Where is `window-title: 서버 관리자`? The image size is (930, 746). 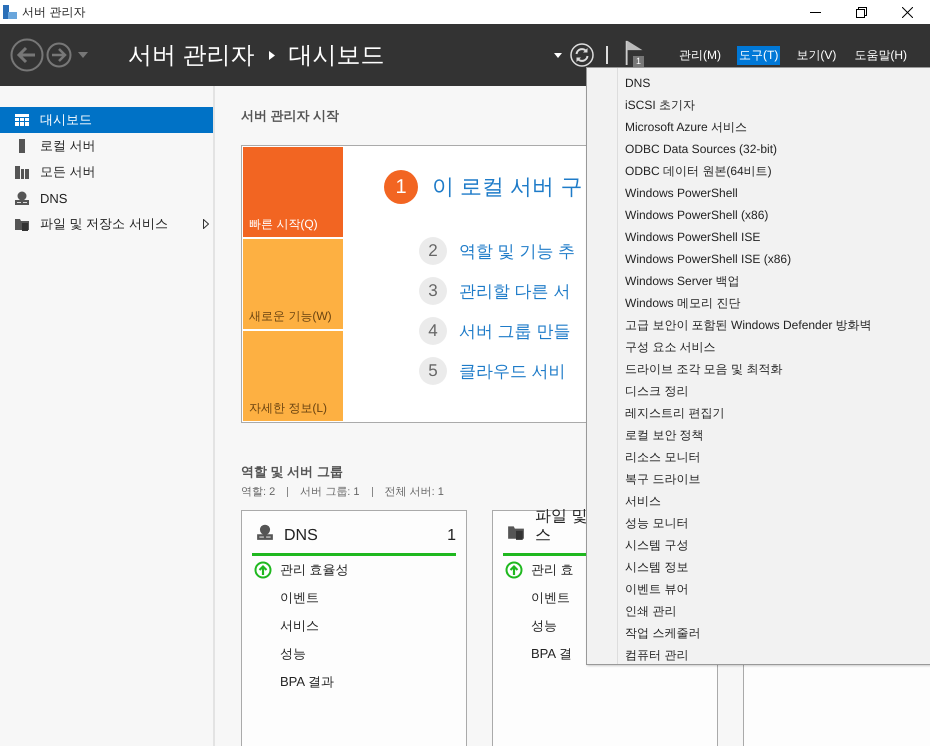
window-title: 서버 관리자 is located at coordinates (54, 12).